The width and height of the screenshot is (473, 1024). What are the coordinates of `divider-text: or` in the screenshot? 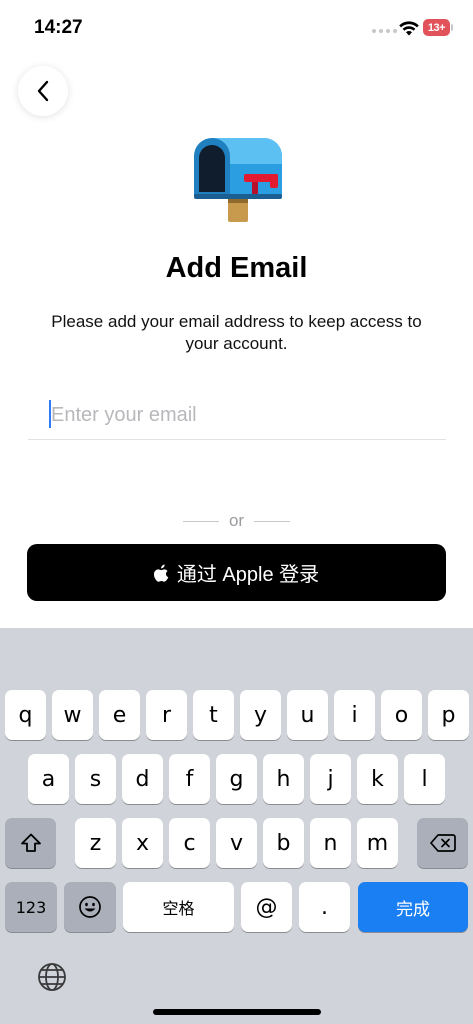 It's located at (236, 520).